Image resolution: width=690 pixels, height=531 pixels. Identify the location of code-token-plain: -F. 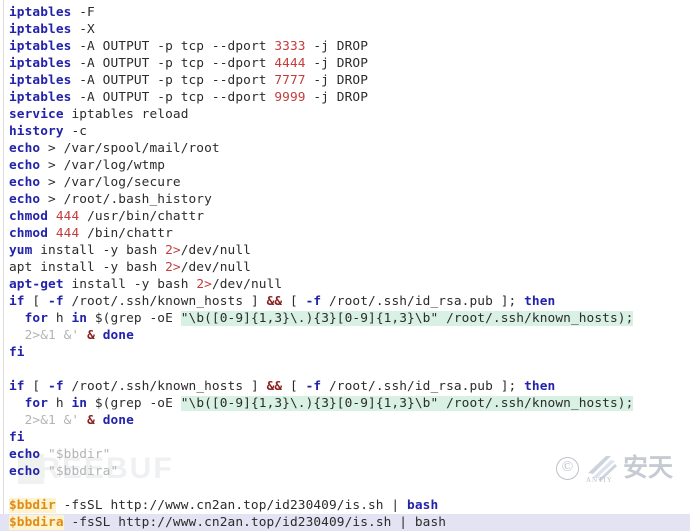
(83, 12).